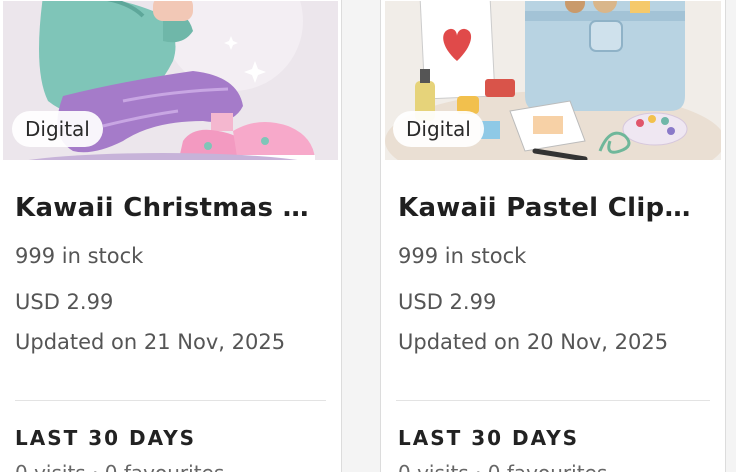 This screenshot has height=472, width=736. What do you see at coordinates (533, 342) in the screenshot?
I see `updated-date: Updated on 20 Nov, 2025` at bounding box center [533, 342].